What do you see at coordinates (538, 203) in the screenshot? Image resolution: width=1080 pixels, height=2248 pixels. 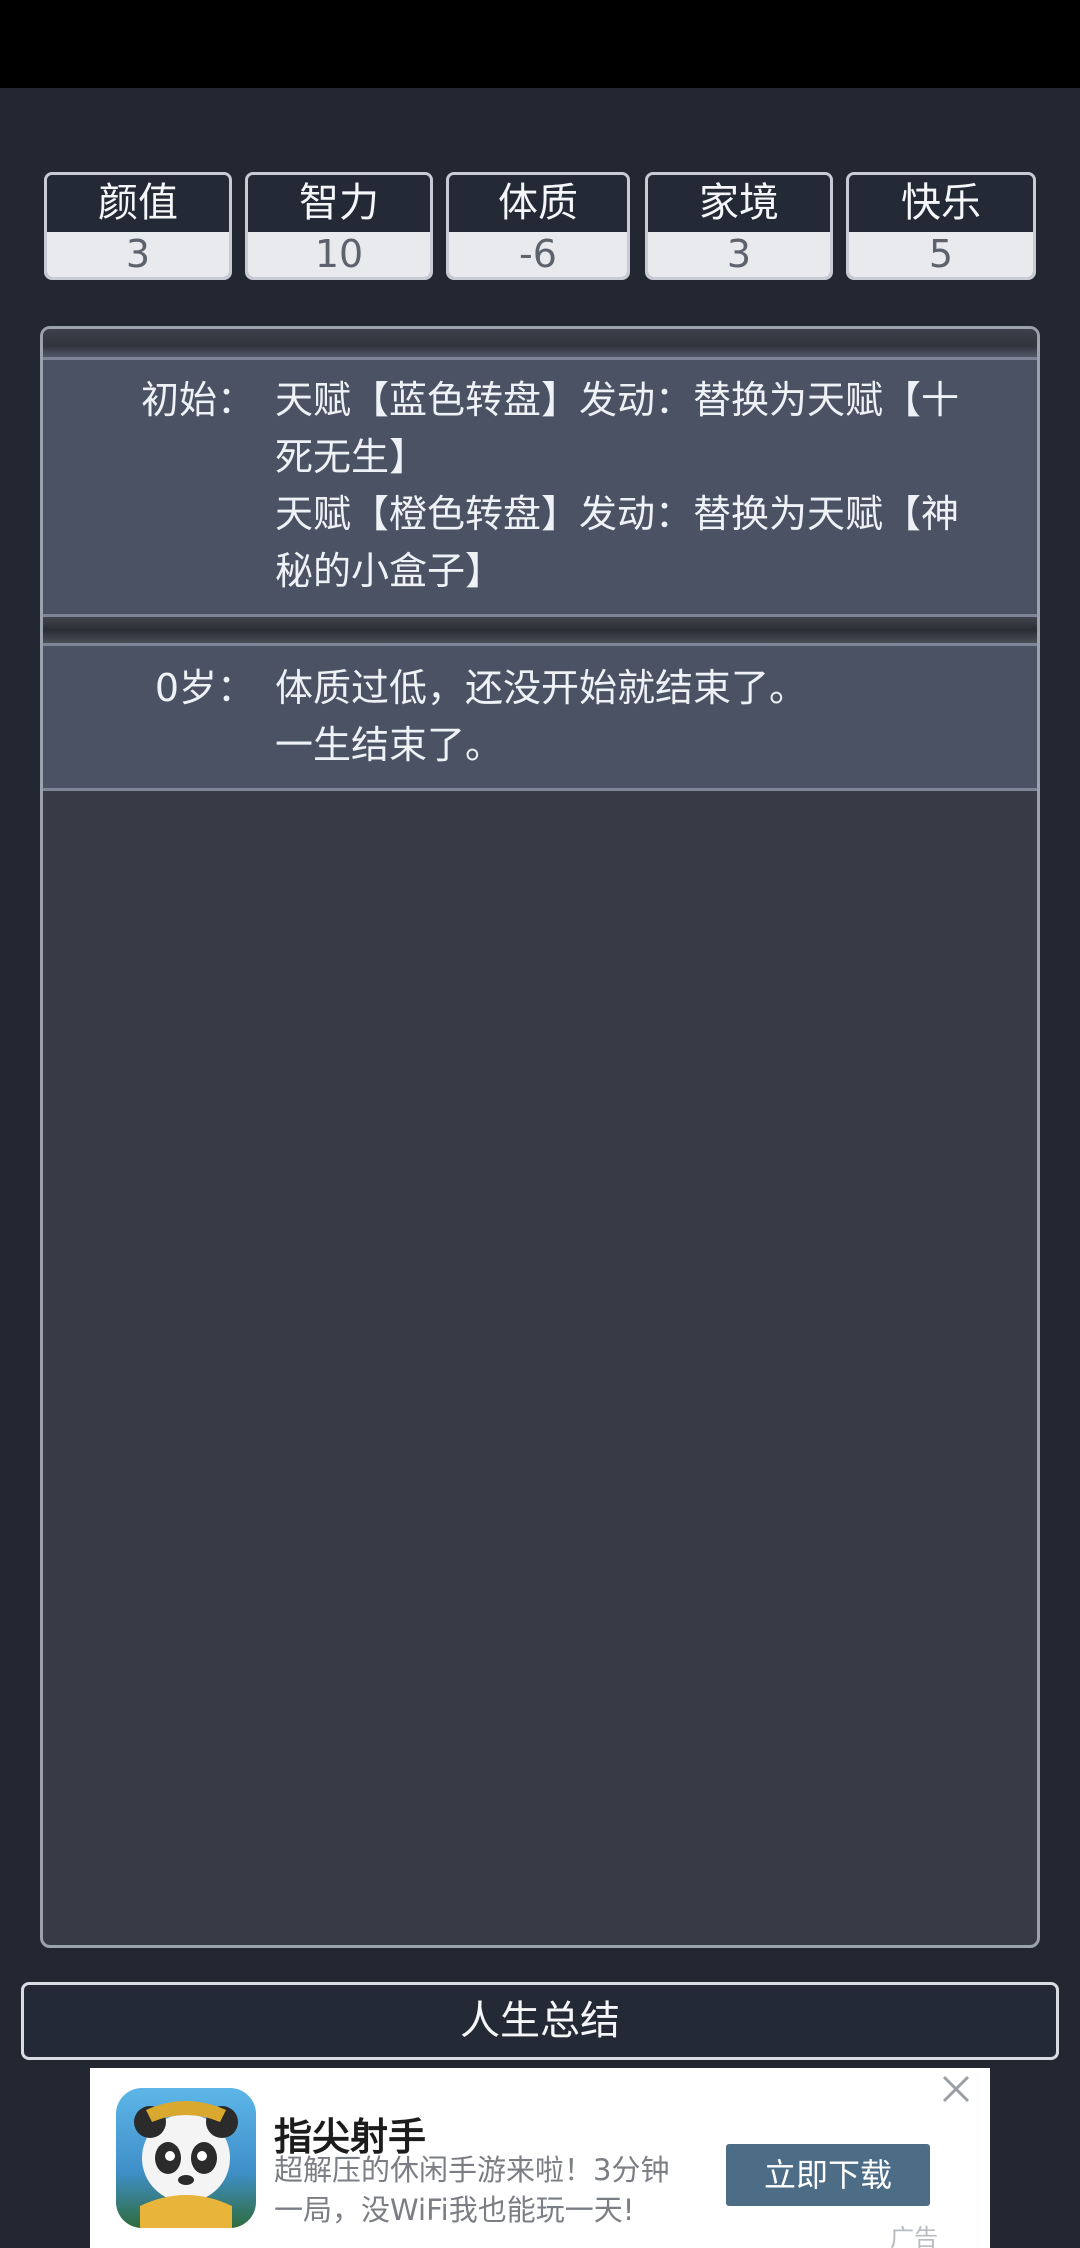 I see `prop-label: 体质` at bounding box center [538, 203].